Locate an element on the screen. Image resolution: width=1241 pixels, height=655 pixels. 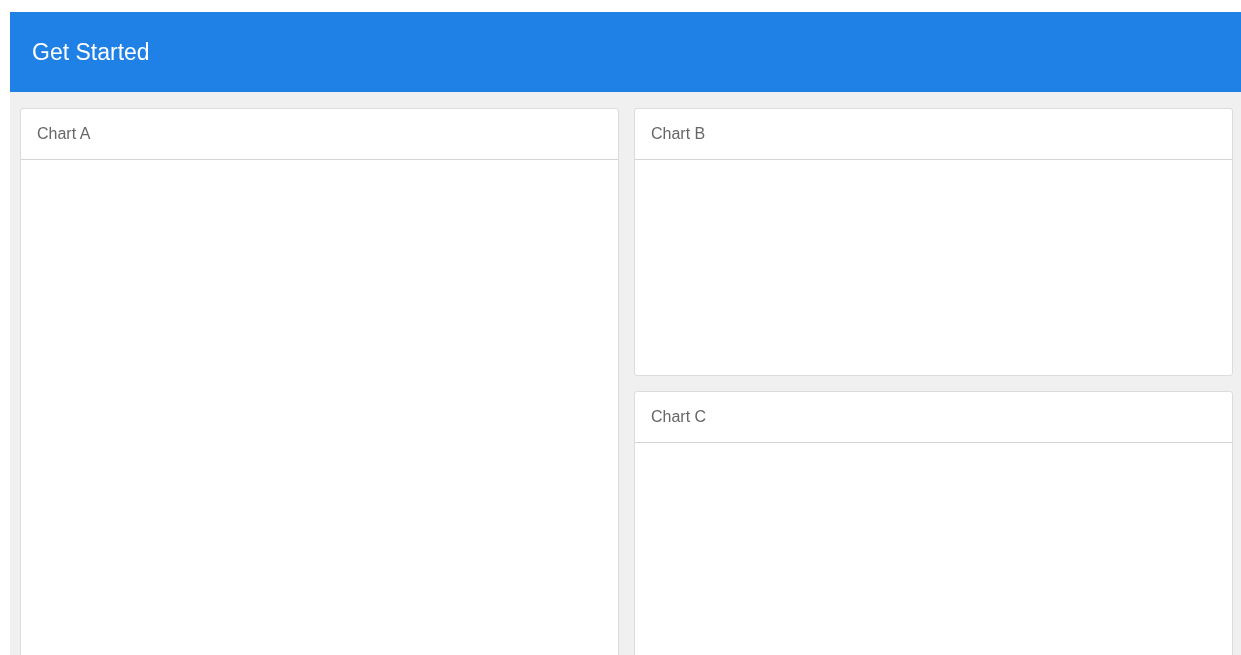
card-title: Chart C is located at coordinates (679, 417).